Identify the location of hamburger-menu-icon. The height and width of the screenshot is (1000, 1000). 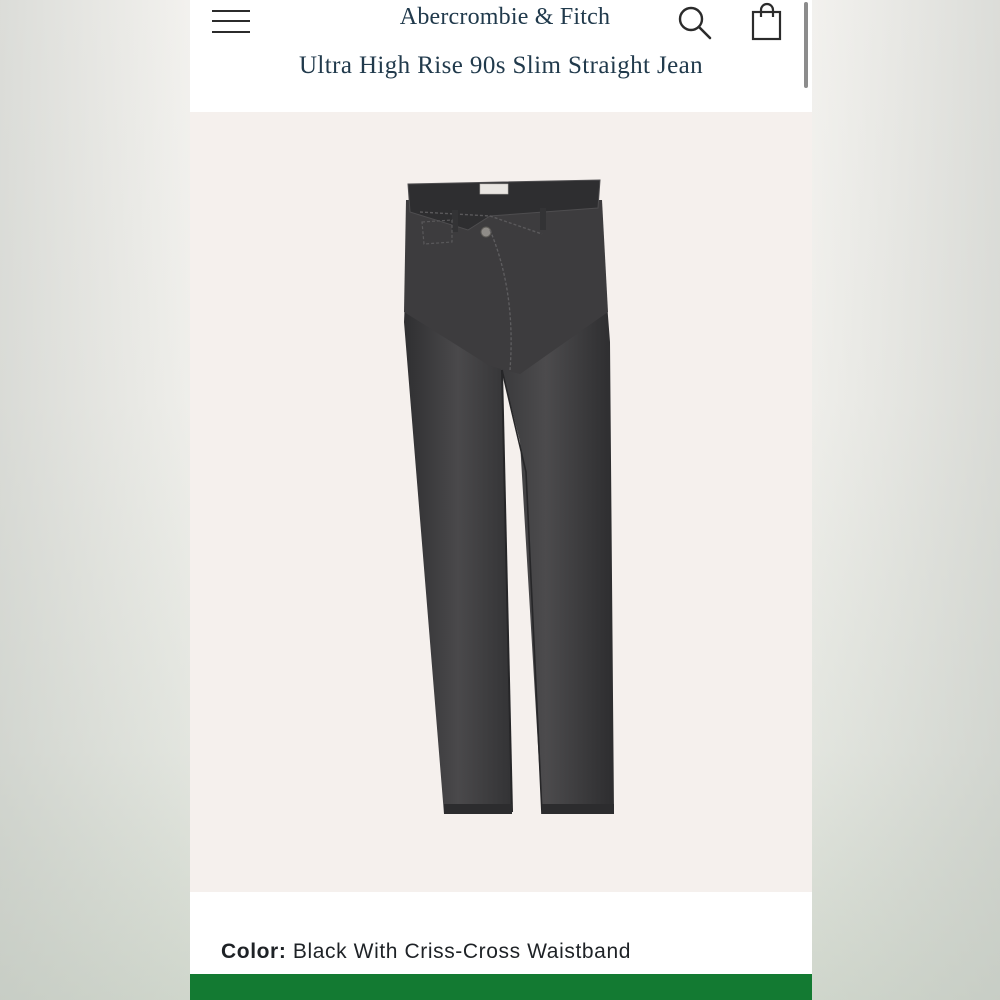
(232, 23).